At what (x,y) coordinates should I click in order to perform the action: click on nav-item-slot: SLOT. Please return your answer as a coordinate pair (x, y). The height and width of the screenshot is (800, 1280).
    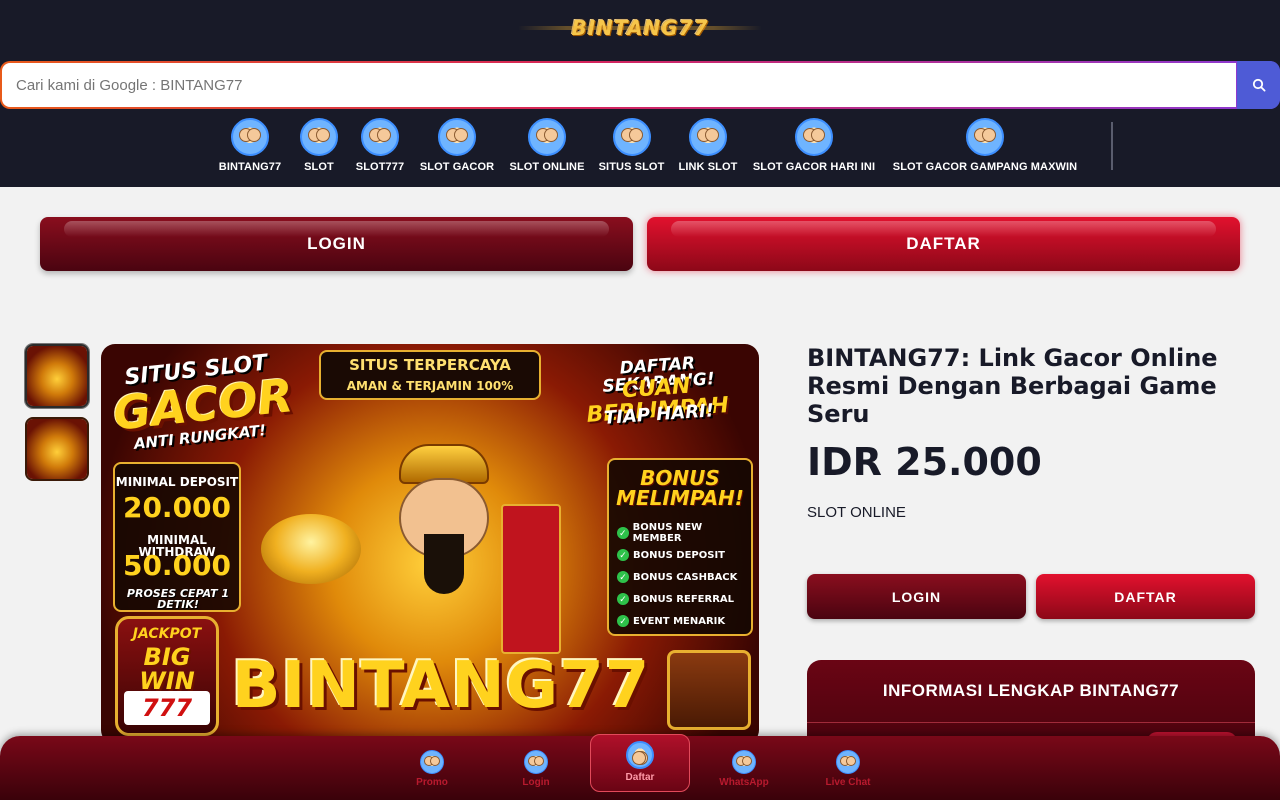
    Looking at the image, I should click on (319, 145).